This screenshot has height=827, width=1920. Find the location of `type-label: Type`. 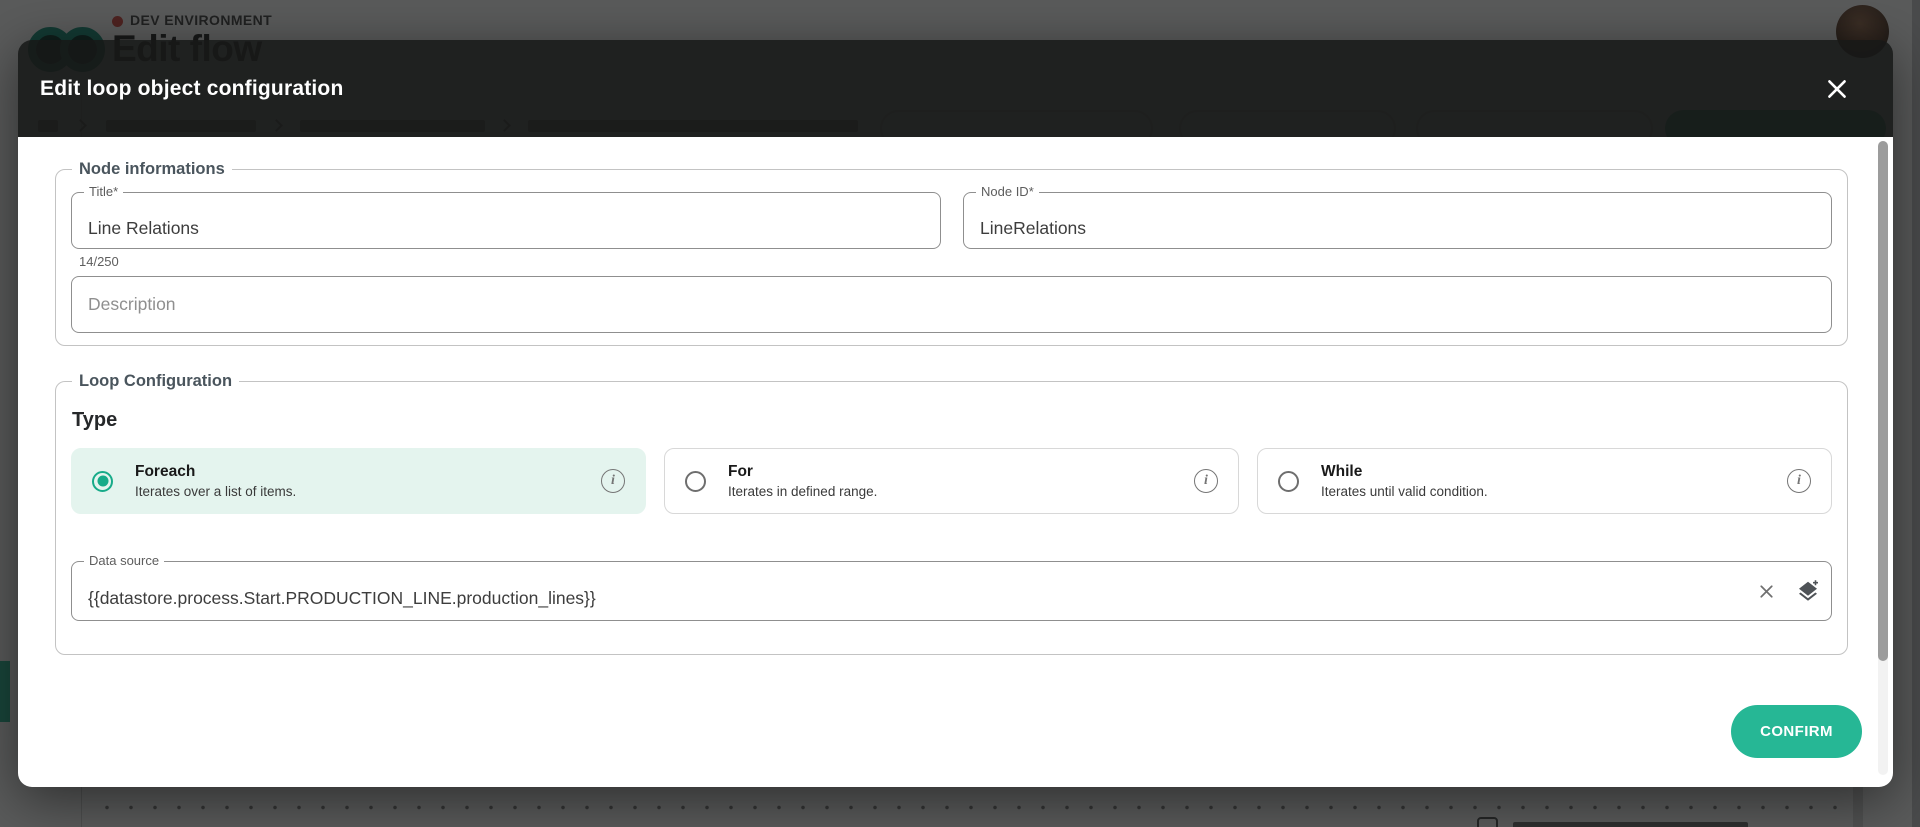

type-label: Type is located at coordinates (95, 420).